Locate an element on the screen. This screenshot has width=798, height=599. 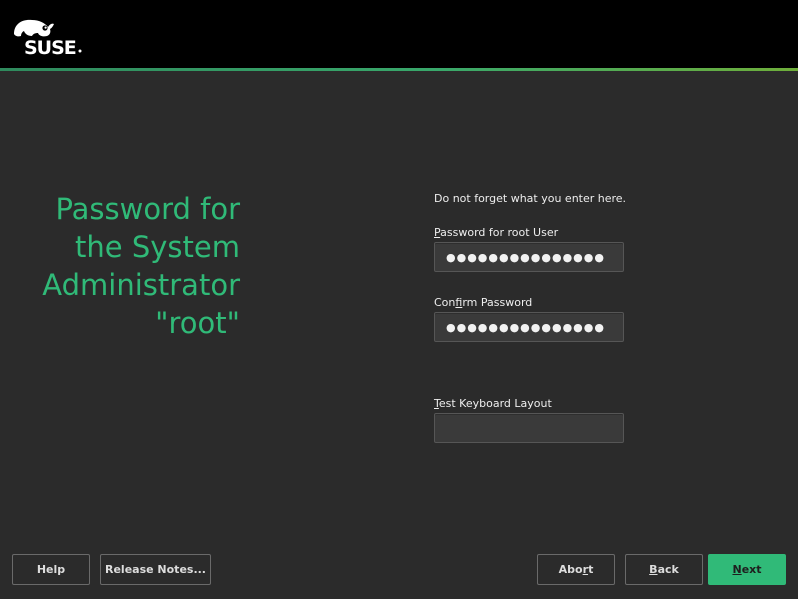
accent-line is located at coordinates (399, 69).